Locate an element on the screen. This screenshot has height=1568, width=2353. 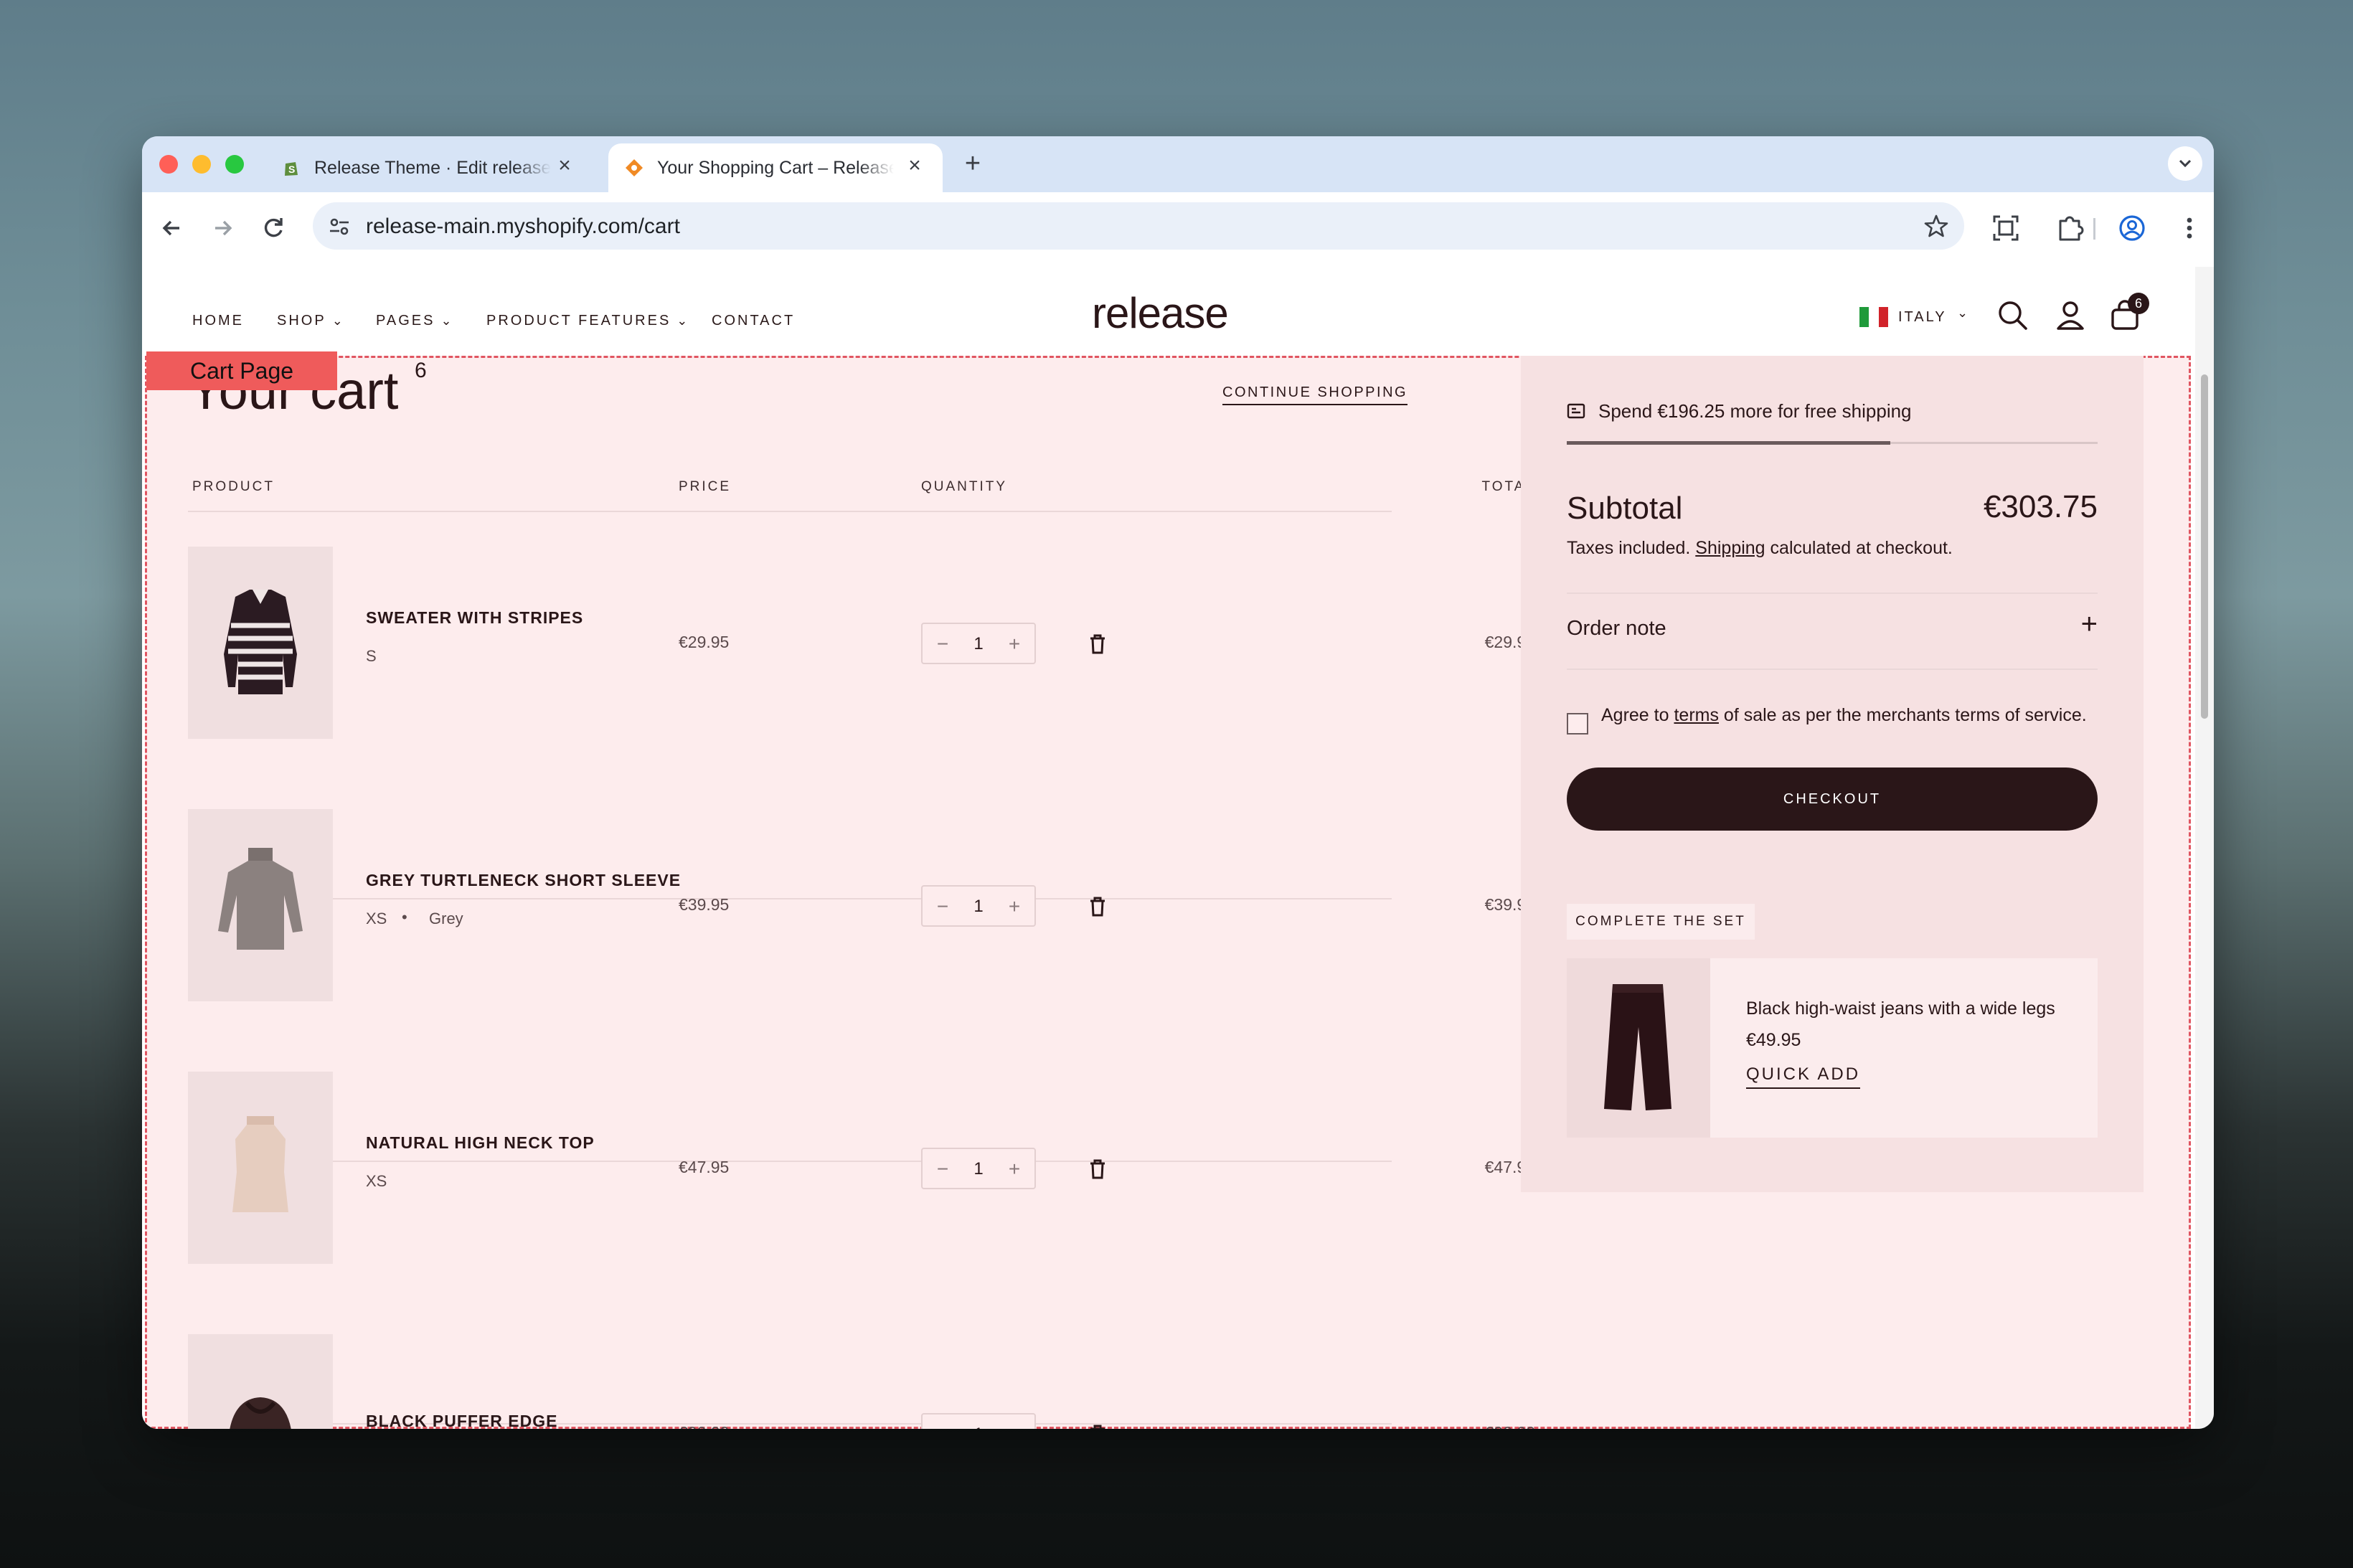
cart-item-count: 6 is located at coordinates (421, 371).